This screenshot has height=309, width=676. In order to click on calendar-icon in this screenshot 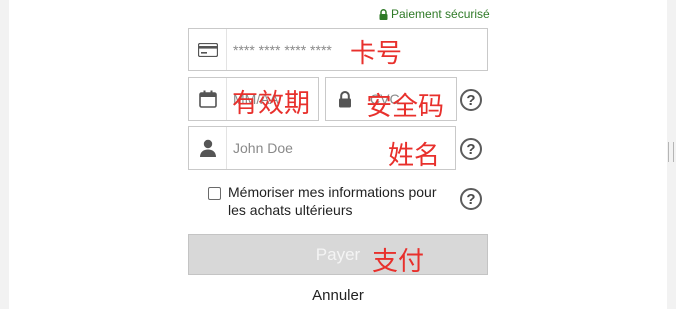, I will do `click(208, 99)`.